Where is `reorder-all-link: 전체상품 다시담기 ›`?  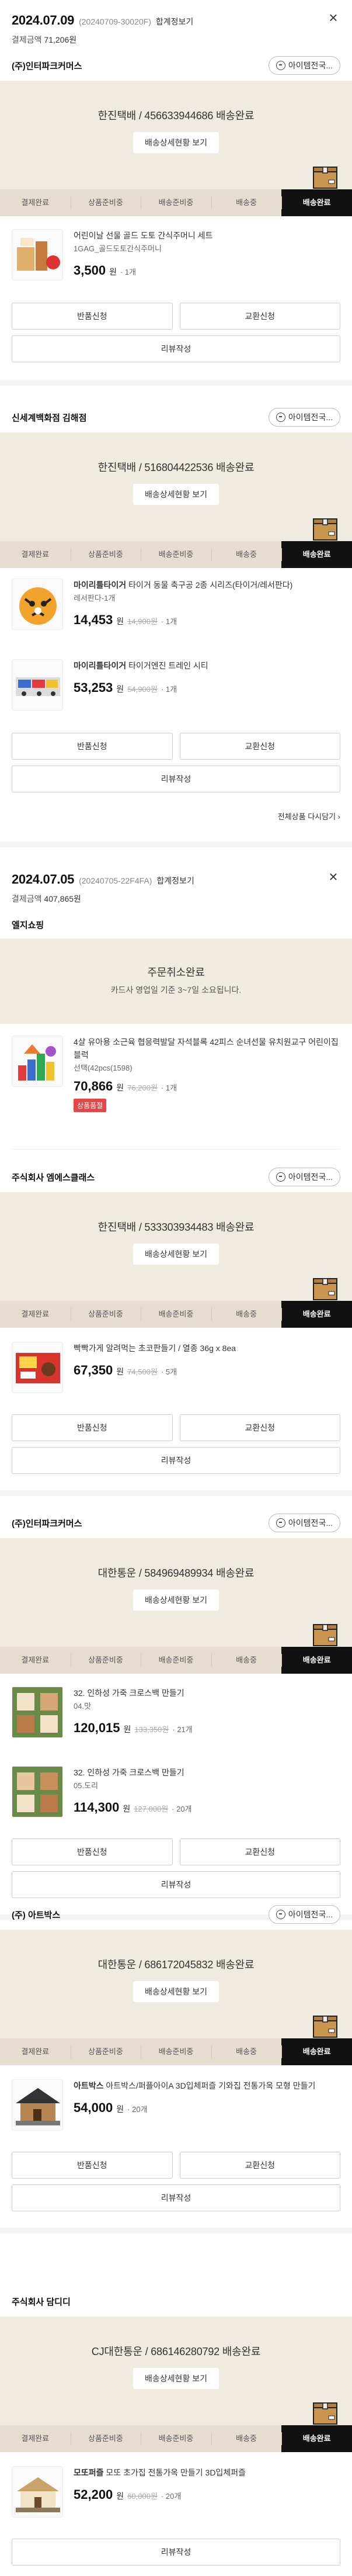
reorder-all-link: 전체상품 다시담기 › is located at coordinates (176, 817).